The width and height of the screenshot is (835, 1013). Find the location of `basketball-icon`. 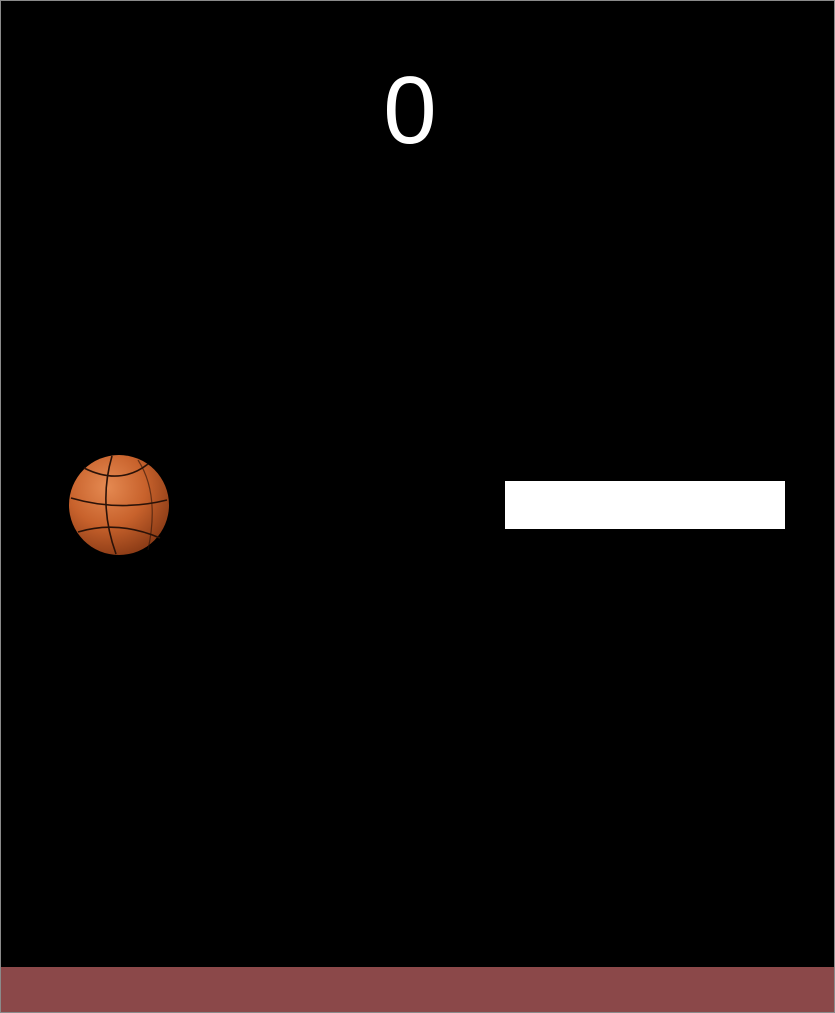

basketball-icon is located at coordinates (119, 505).